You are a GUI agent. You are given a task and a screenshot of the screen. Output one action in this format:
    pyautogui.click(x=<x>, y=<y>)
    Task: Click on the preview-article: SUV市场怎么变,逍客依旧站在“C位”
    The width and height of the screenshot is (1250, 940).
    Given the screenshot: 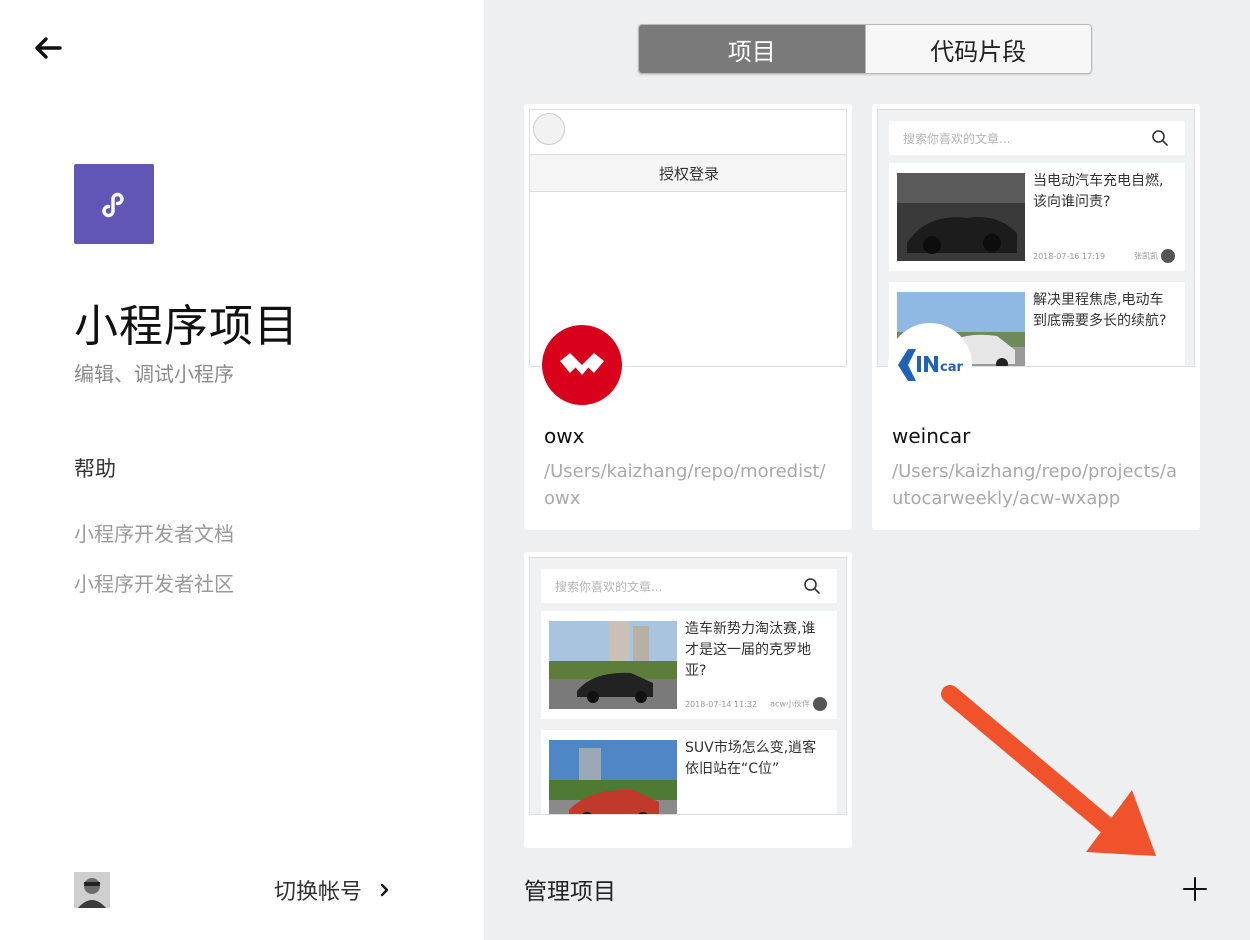 What is the action you would take?
    pyautogui.click(x=689, y=772)
    